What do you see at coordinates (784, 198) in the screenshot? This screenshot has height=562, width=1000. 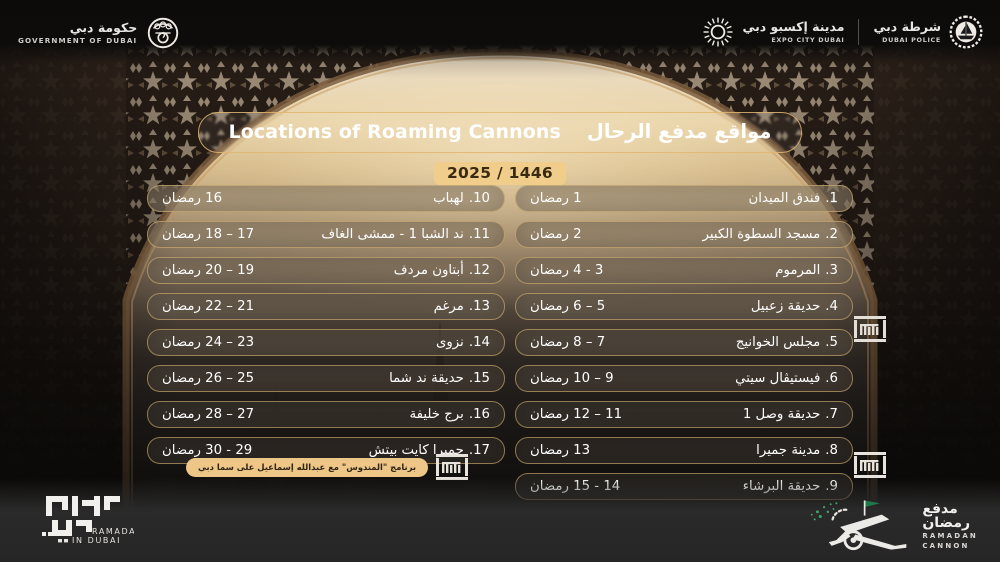 I see `item-name: فندق الميدان` at bounding box center [784, 198].